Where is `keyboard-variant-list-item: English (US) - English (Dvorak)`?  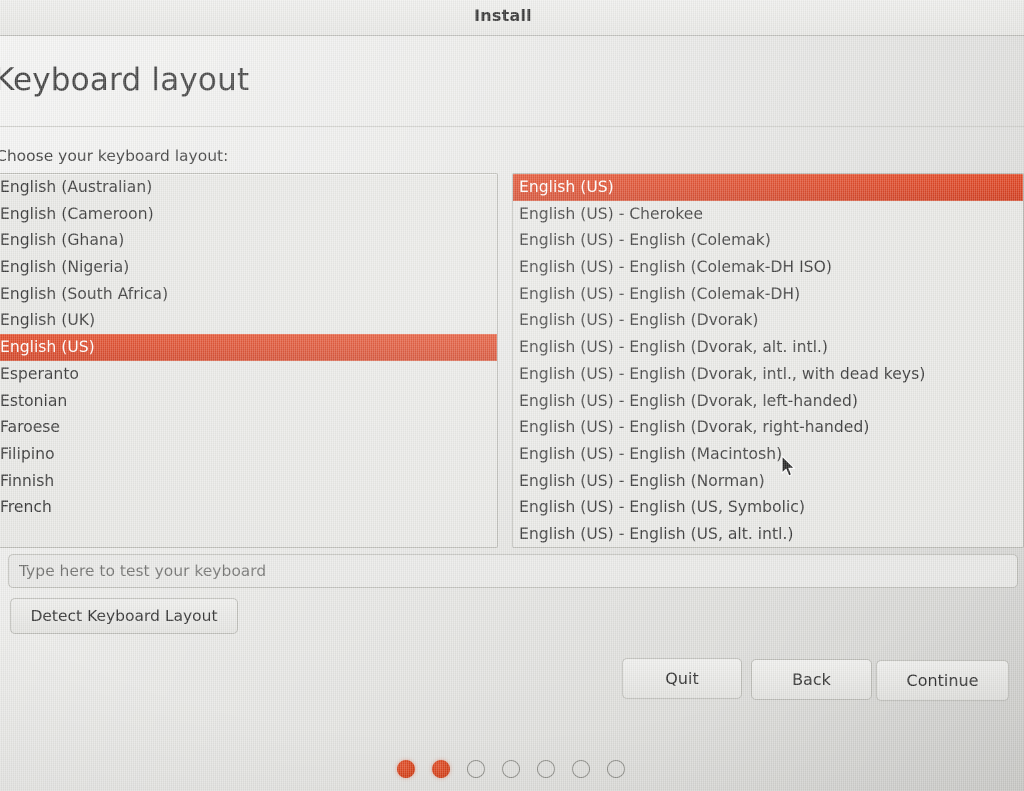
keyboard-variant-list-item: English (US) - English (Dvorak) is located at coordinates (768, 320).